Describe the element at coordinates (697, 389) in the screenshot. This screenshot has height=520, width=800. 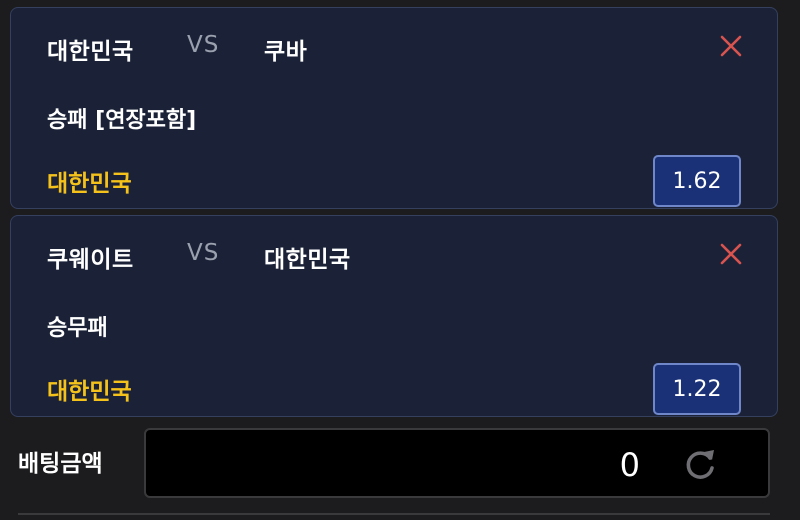
I see `odds-button: 1.22` at that location.